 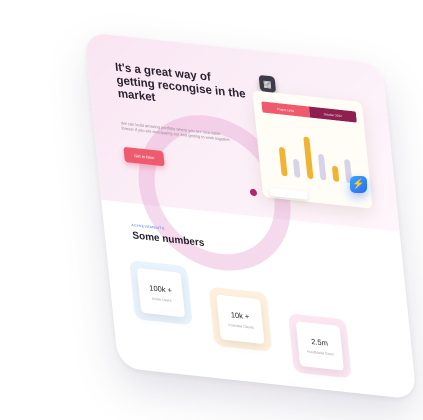 I want to click on stat-inner: 100k + Active Users, so click(x=161, y=292).